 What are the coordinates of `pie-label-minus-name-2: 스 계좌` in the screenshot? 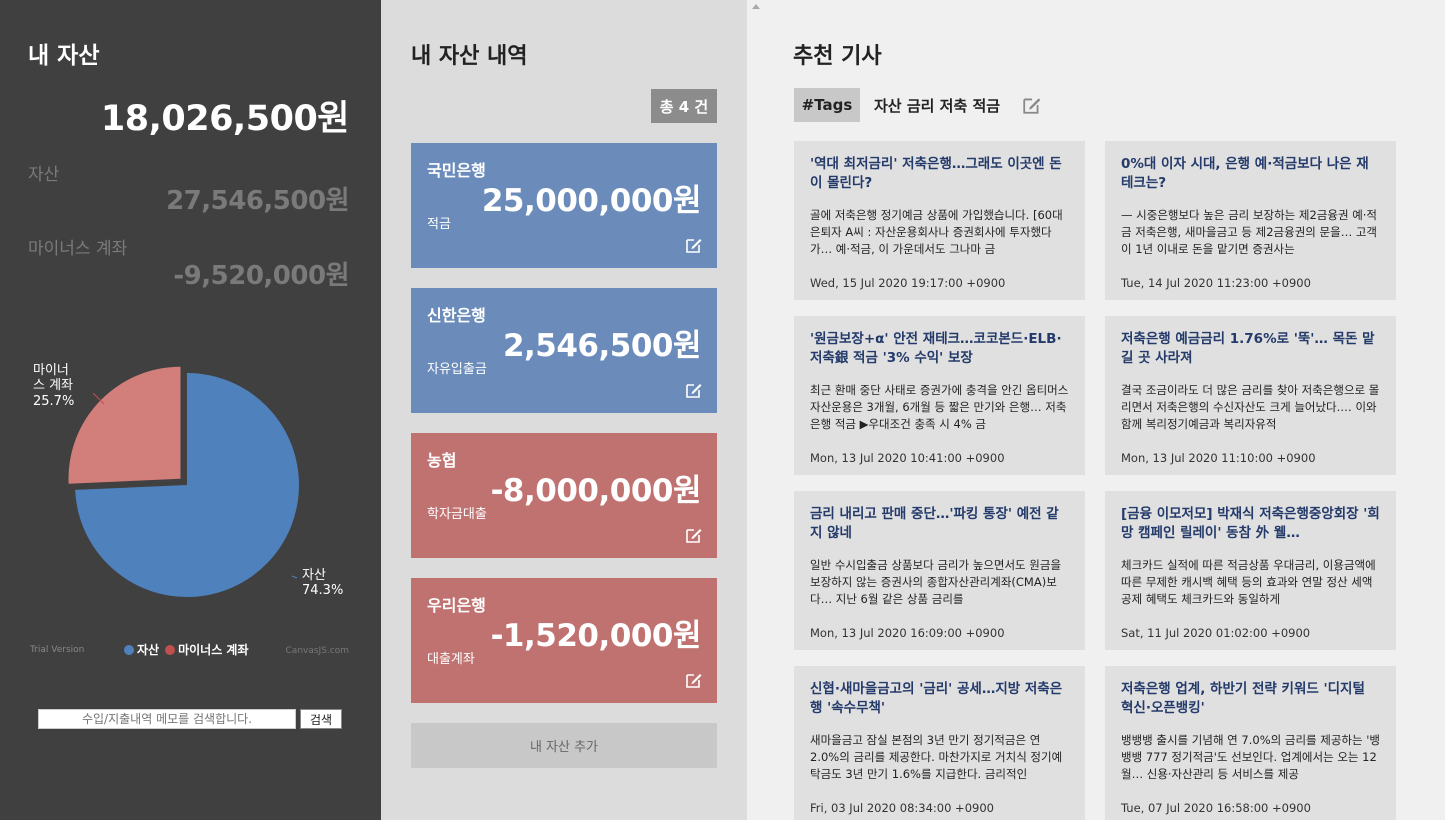 It's located at (53, 385).